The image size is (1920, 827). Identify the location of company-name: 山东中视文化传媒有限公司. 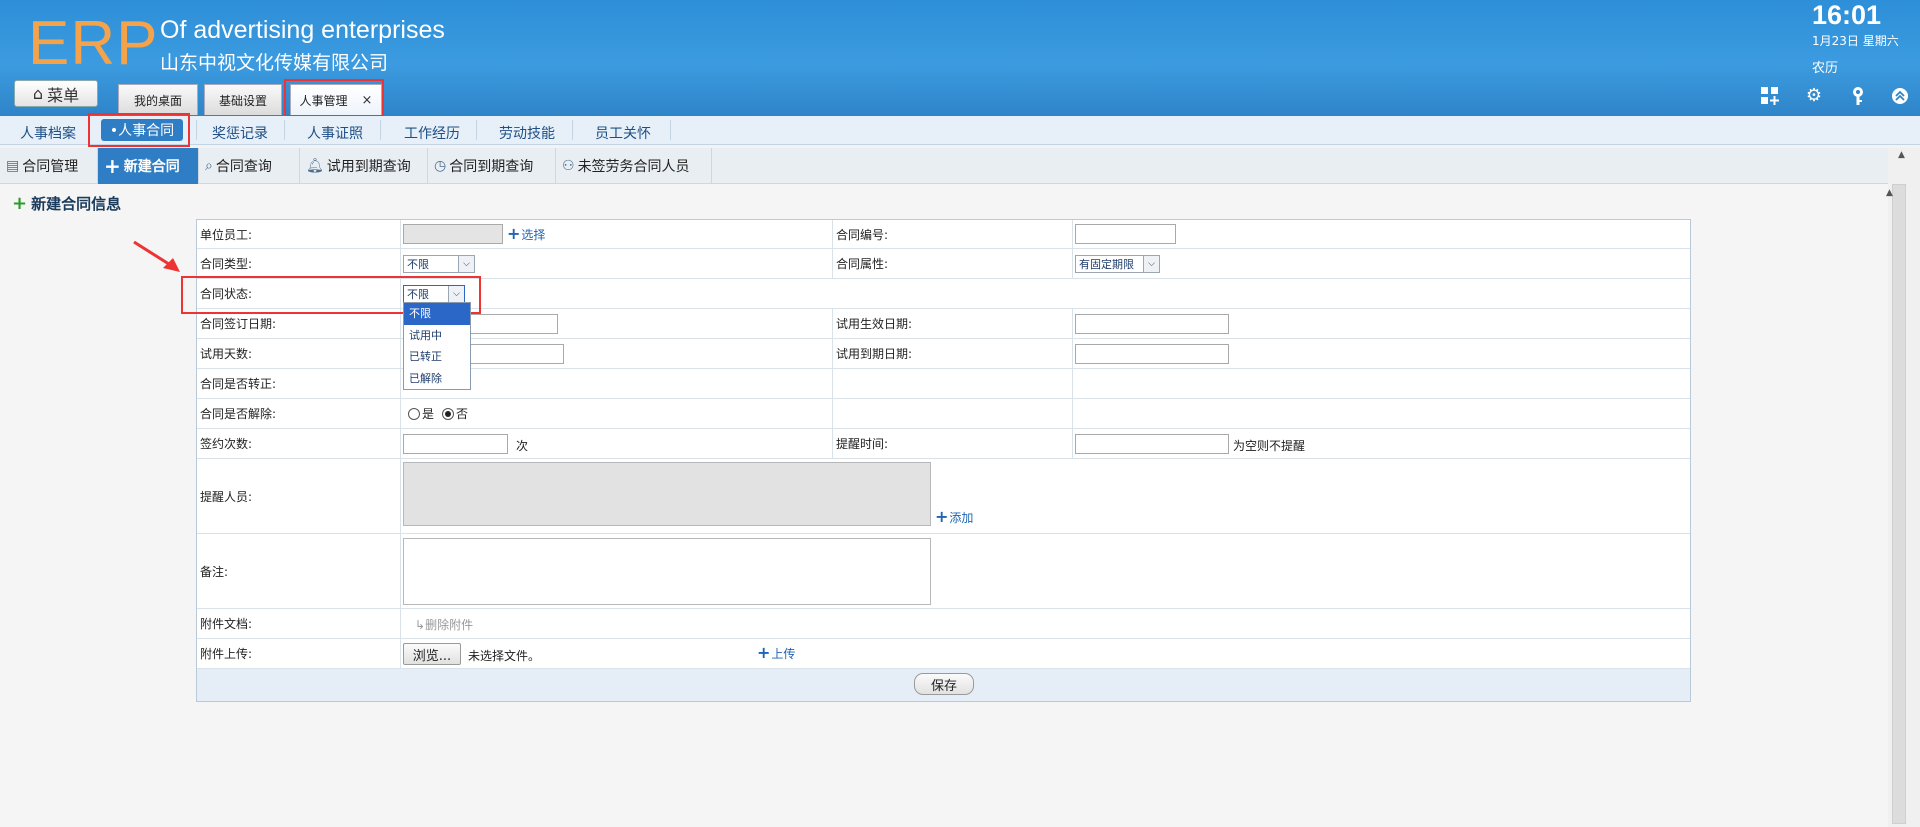
(274, 63).